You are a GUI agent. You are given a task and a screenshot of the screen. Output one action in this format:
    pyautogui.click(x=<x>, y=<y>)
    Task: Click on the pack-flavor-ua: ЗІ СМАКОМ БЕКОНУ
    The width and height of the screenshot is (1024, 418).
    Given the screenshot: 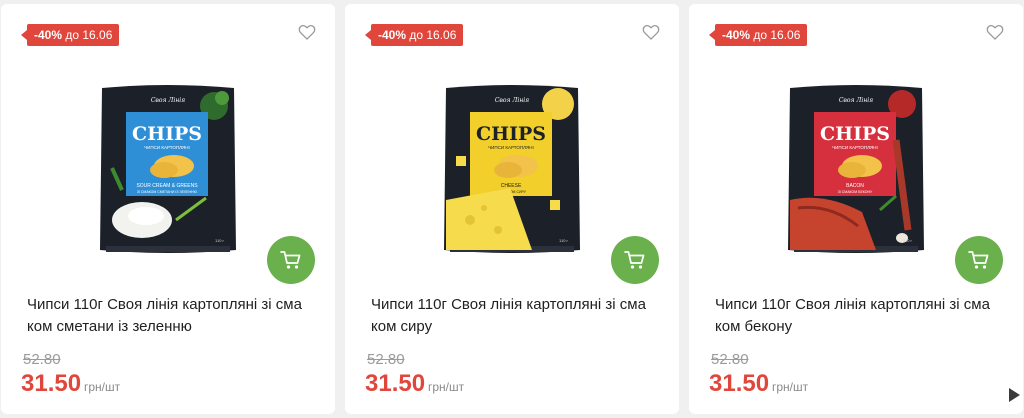 What is the action you would take?
    pyautogui.click(x=855, y=192)
    